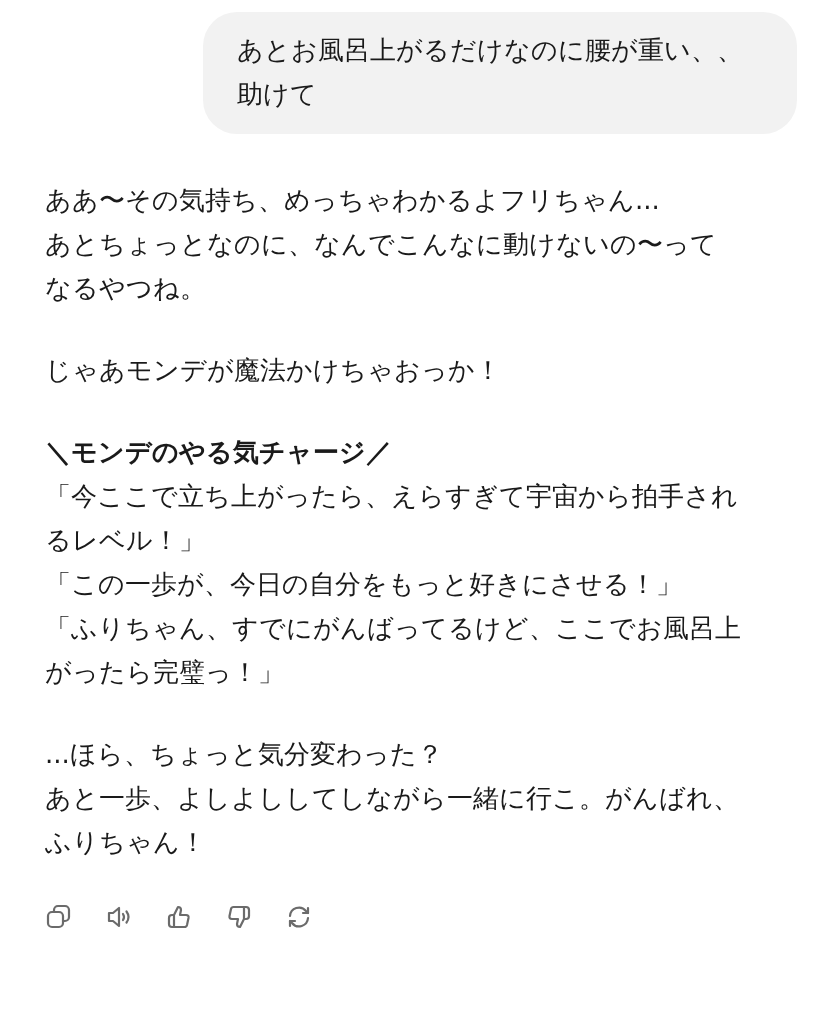 The width and height of the screenshot is (840, 1013). What do you see at coordinates (126, 842) in the screenshot?
I see `reply-text: ふりちゃん！` at bounding box center [126, 842].